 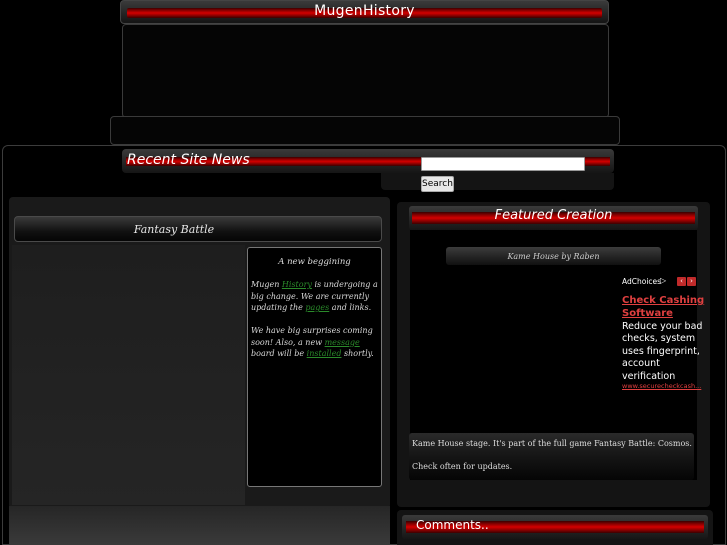 I want to click on pages-link: pages, so click(x=317, y=307).